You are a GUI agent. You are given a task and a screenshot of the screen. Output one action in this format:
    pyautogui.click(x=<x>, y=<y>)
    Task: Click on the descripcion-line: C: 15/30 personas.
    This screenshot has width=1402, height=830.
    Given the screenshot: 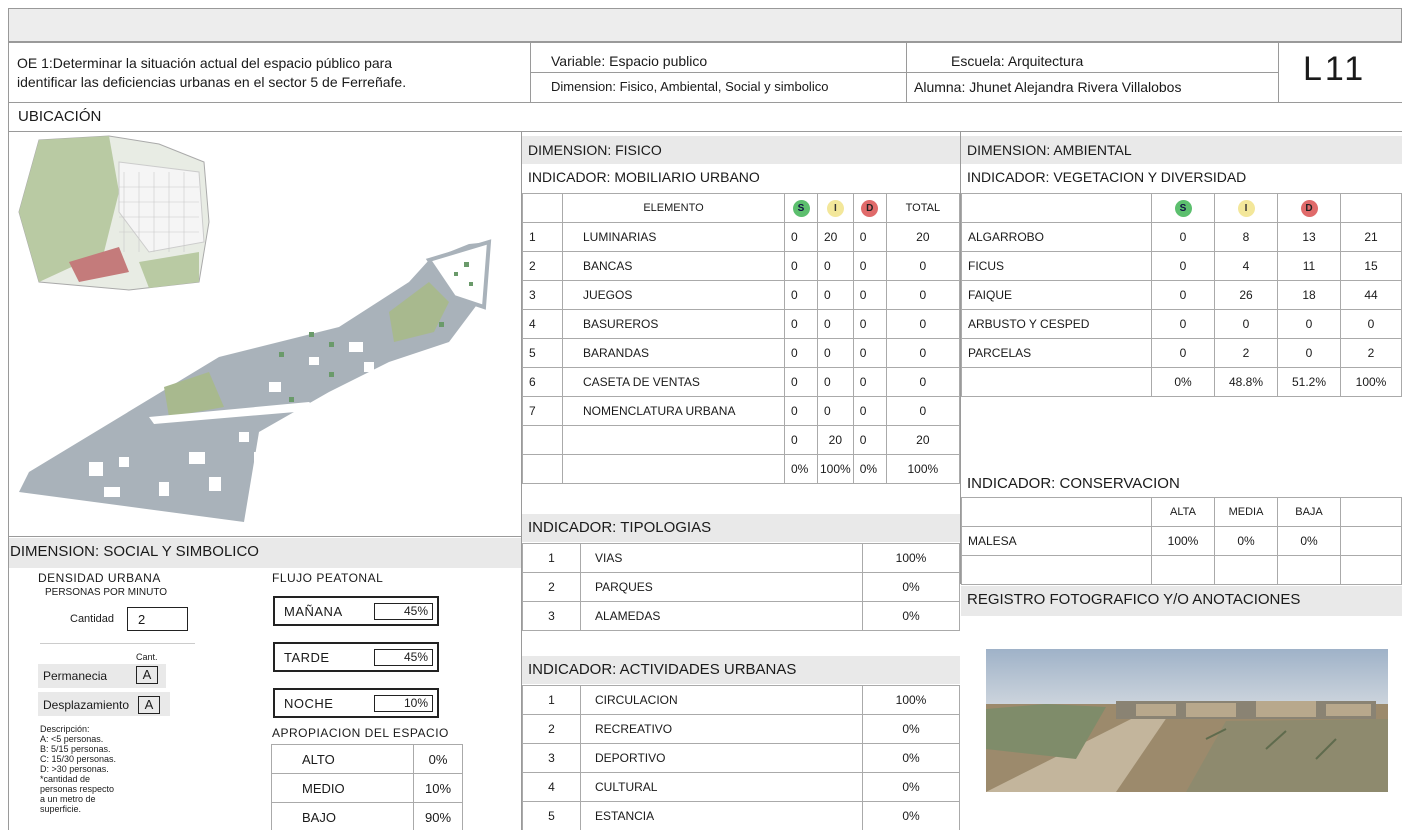 What is the action you would take?
    pyautogui.click(x=78, y=759)
    